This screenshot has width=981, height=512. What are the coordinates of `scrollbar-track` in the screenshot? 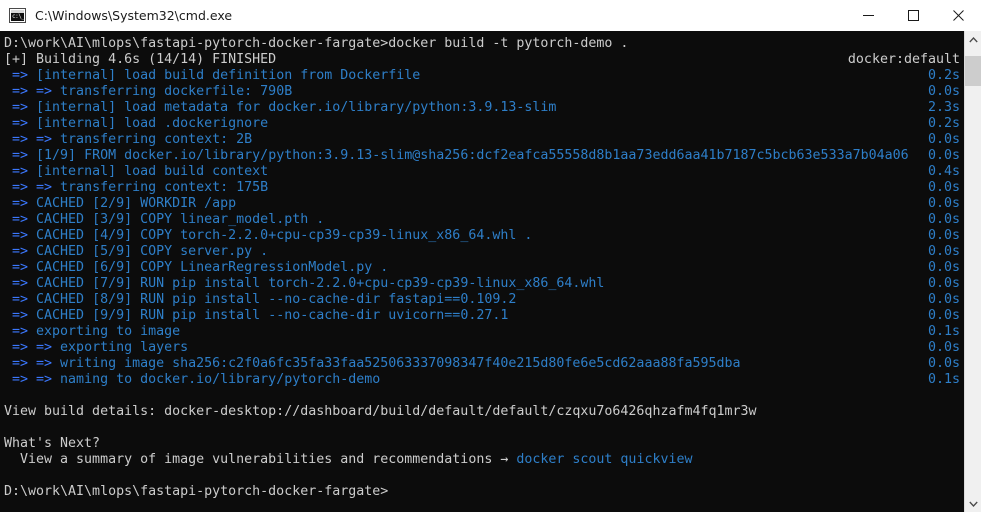 It's located at (973, 271).